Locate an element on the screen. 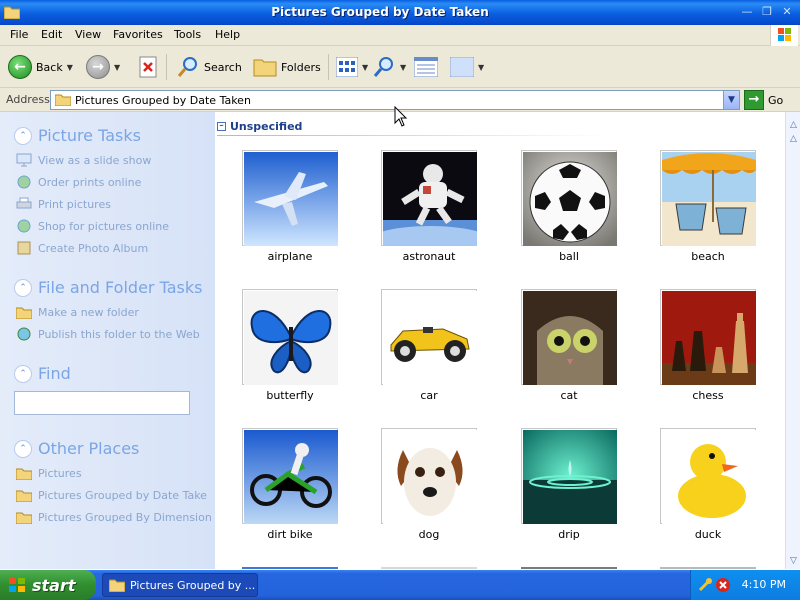 This screenshot has width=800, height=600. thumbnail-label: dirt bike is located at coordinates (290, 534).